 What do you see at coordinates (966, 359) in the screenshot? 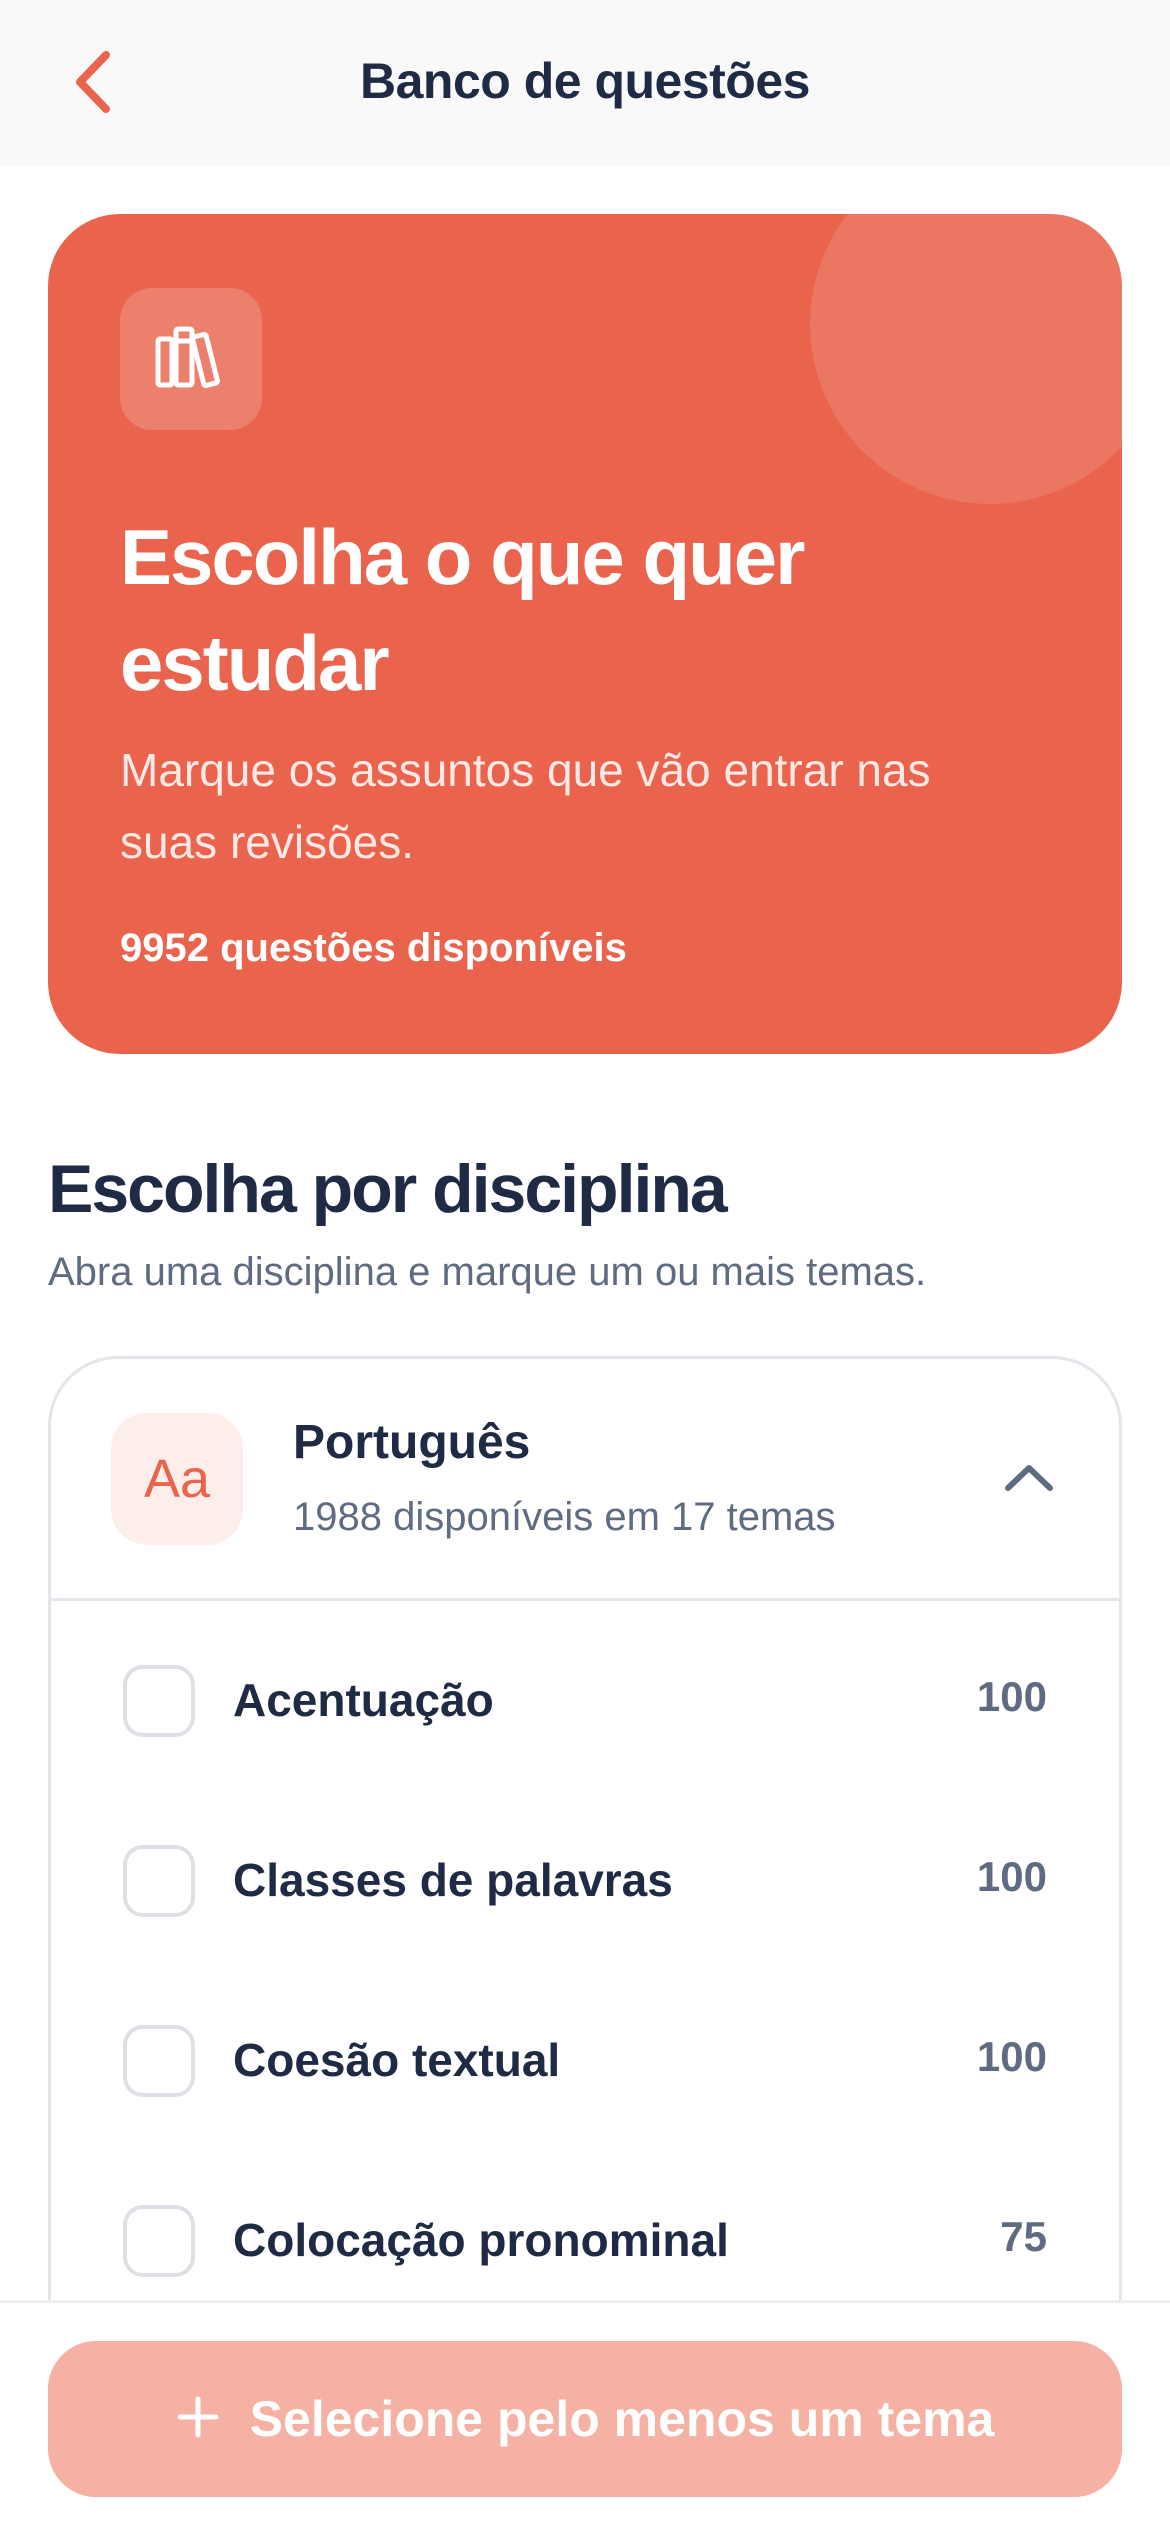
I see `hero-decoration` at bounding box center [966, 359].